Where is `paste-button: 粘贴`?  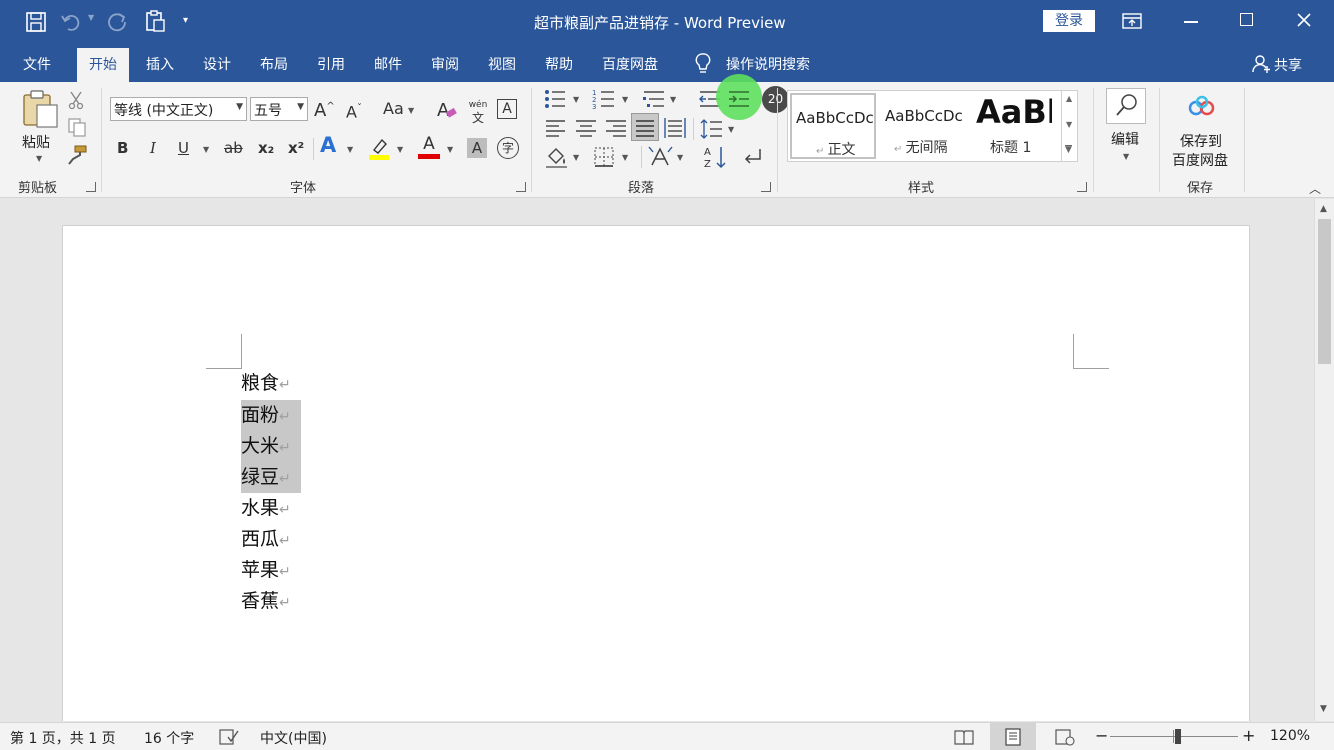
paste-button: 粘贴 is located at coordinates (36, 142).